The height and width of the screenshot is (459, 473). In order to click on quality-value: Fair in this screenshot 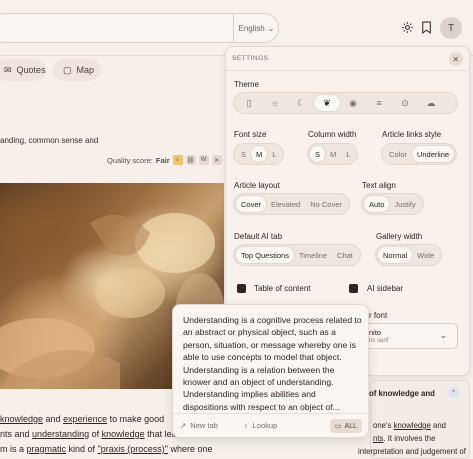, I will do `click(162, 160)`.